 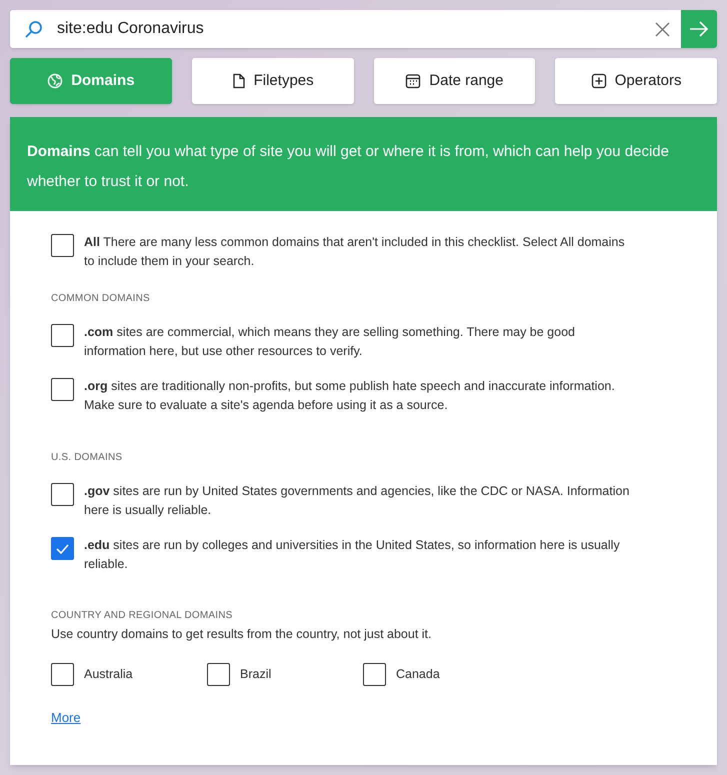 I want to click on checkmark-icon, so click(x=62, y=549).